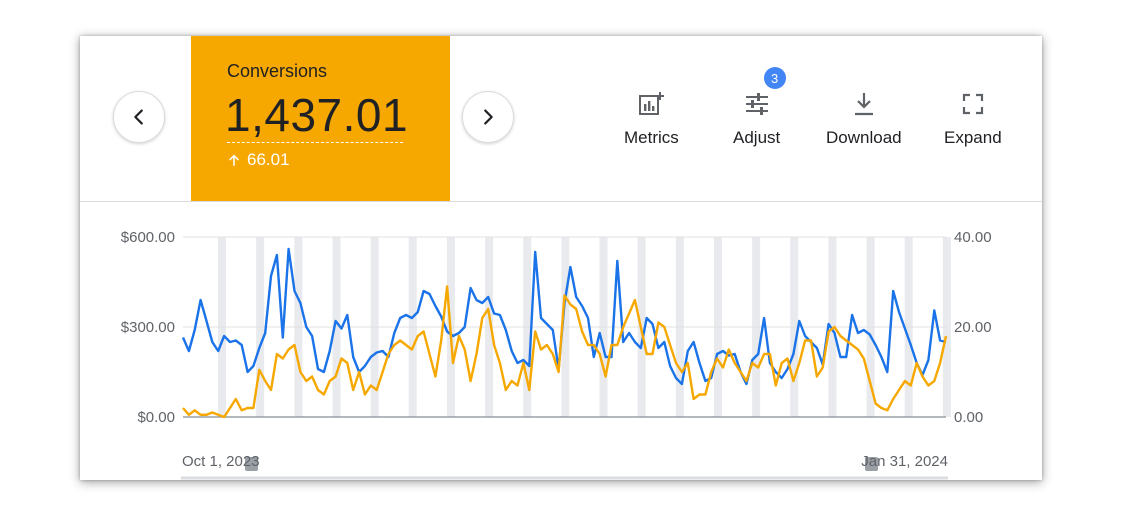 The image size is (1122, 518). What do you see at coordinates (972, 104) in the screenshot?
I see `expand-icon` at bounding box center [972, 104].